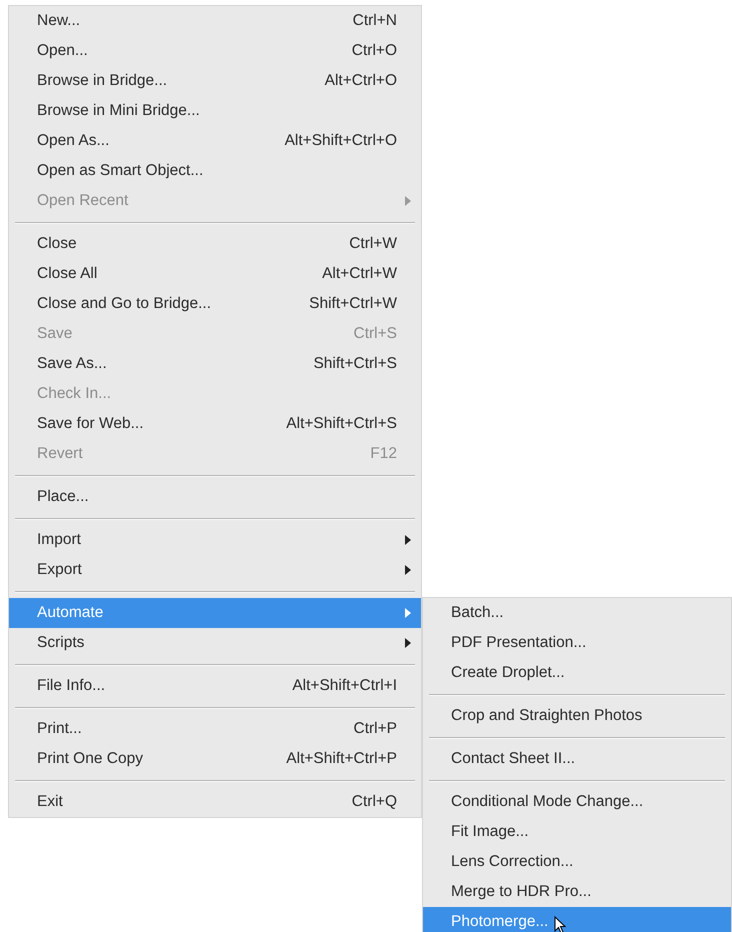 This screenshot has height=932, width=732. Describe the element at coordinates (375, 729) in the screenshot. I see `shortcut-label: Ctrl+P` at that location.